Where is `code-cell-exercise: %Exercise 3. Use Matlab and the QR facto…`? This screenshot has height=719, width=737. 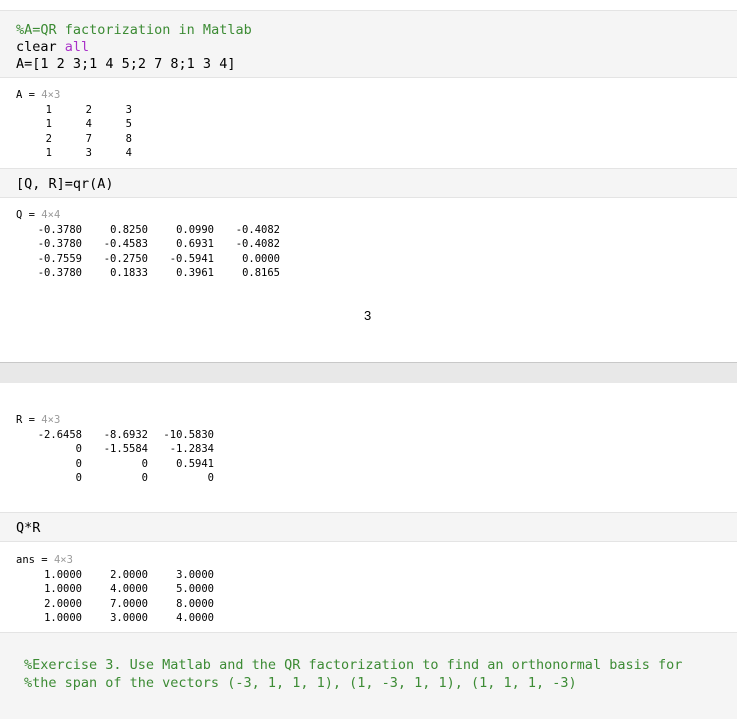
code-cell-exercise: %Exercise 3. Use Matlab and the QR facto… is located at coordinates (368, 675).